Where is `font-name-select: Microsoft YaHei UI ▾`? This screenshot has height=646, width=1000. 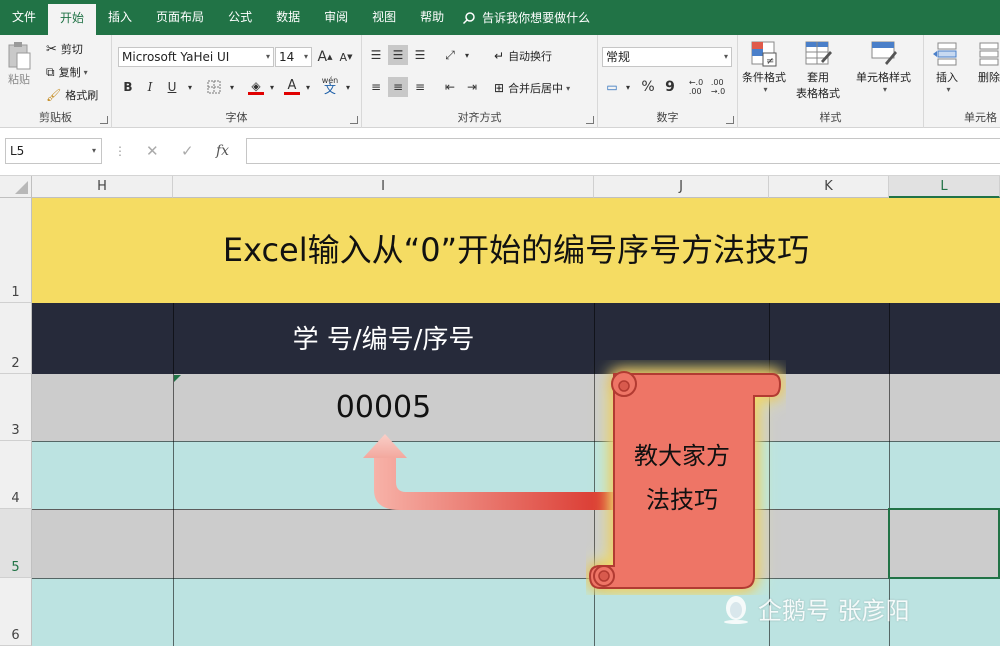
font-name-select: Microsoft YaHei UI ▾ is located at coordinates (196, 57).